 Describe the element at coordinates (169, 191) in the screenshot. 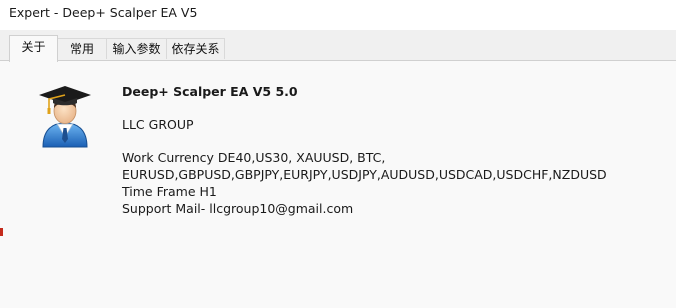

I see `description-line: Time Frame H1` at that location.